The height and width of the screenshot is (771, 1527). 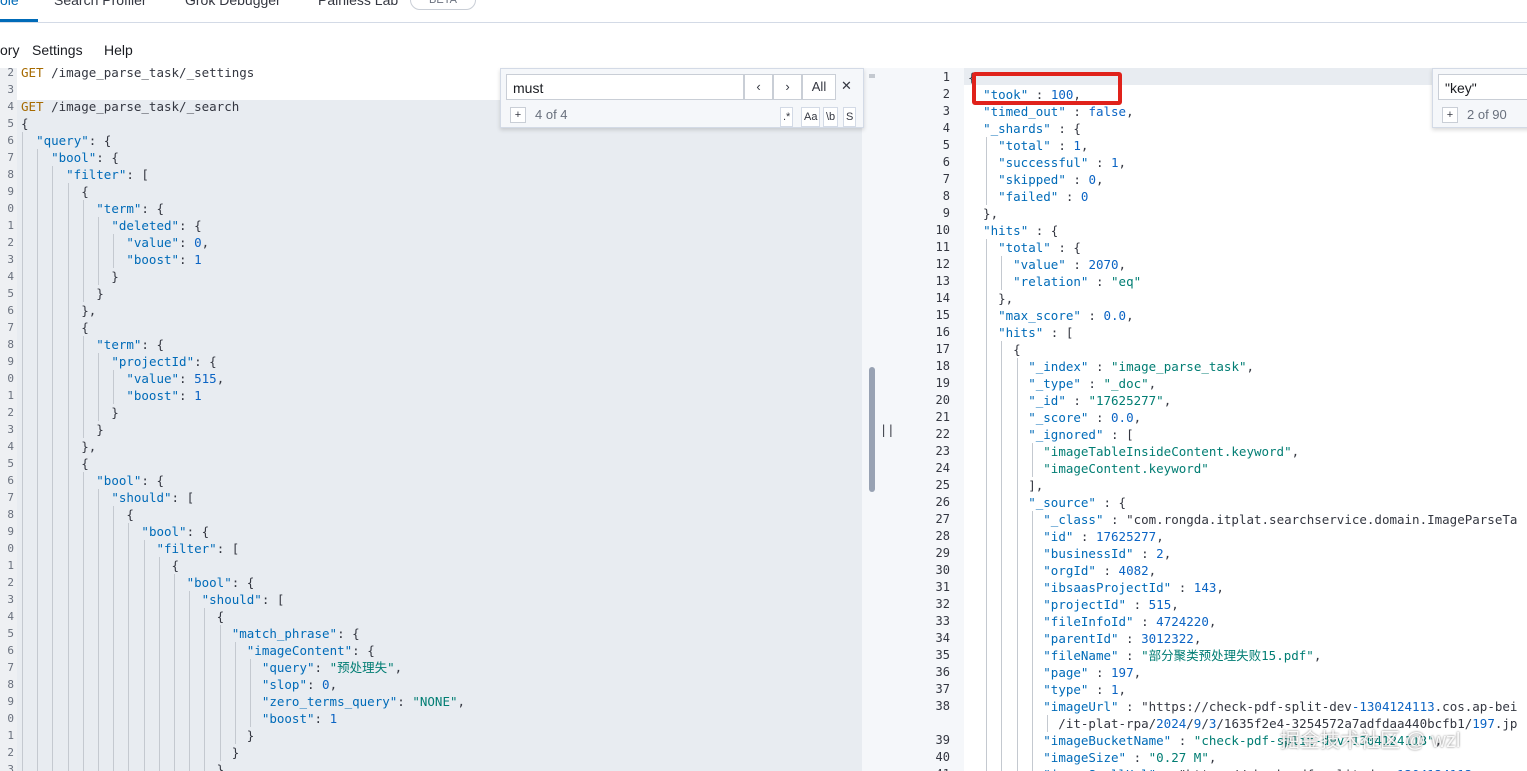 I want to click on request-scrollbar, so click(x=872, y=429).